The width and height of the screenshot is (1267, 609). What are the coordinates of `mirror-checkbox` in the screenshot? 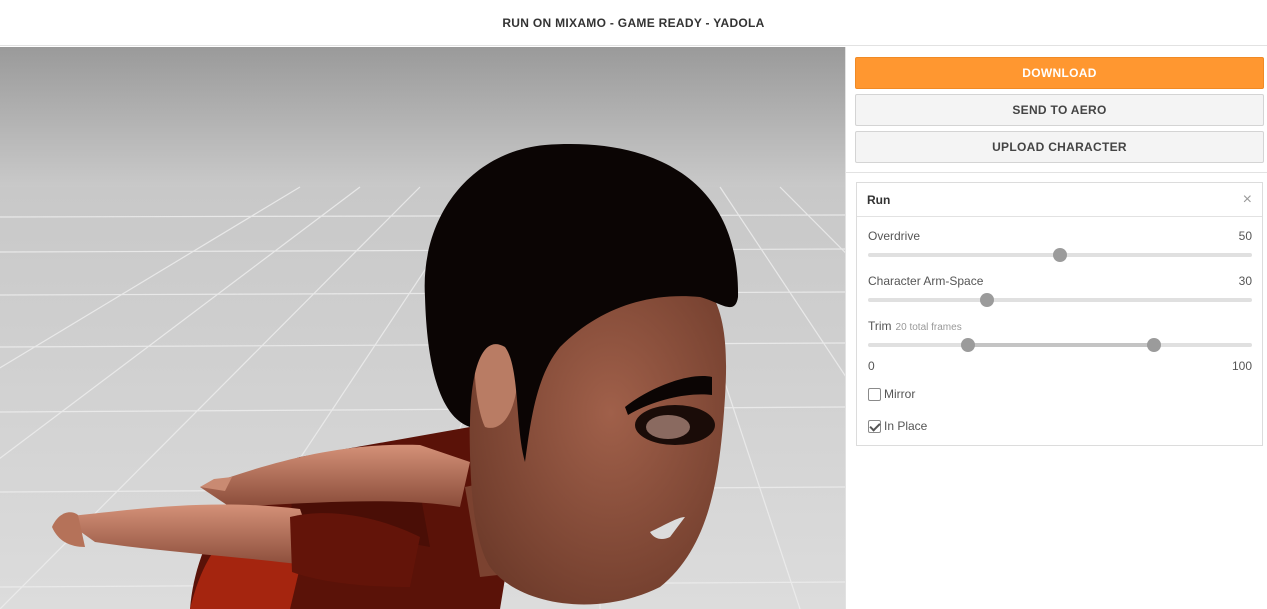 It's located at (874, 394).